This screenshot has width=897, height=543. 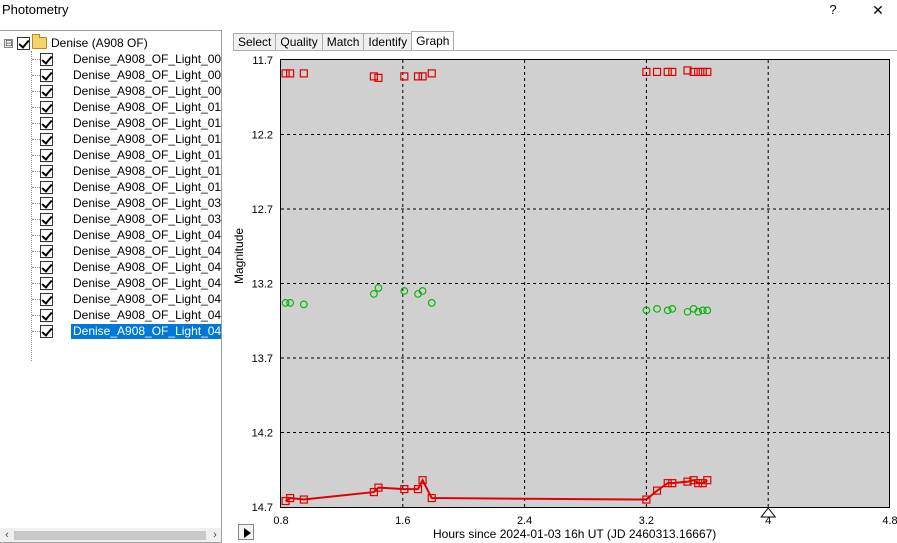 What do you see at coordinates (768, 512) in the screenshot?
I see `position-marker-icon` at bounding box center [768, 512].